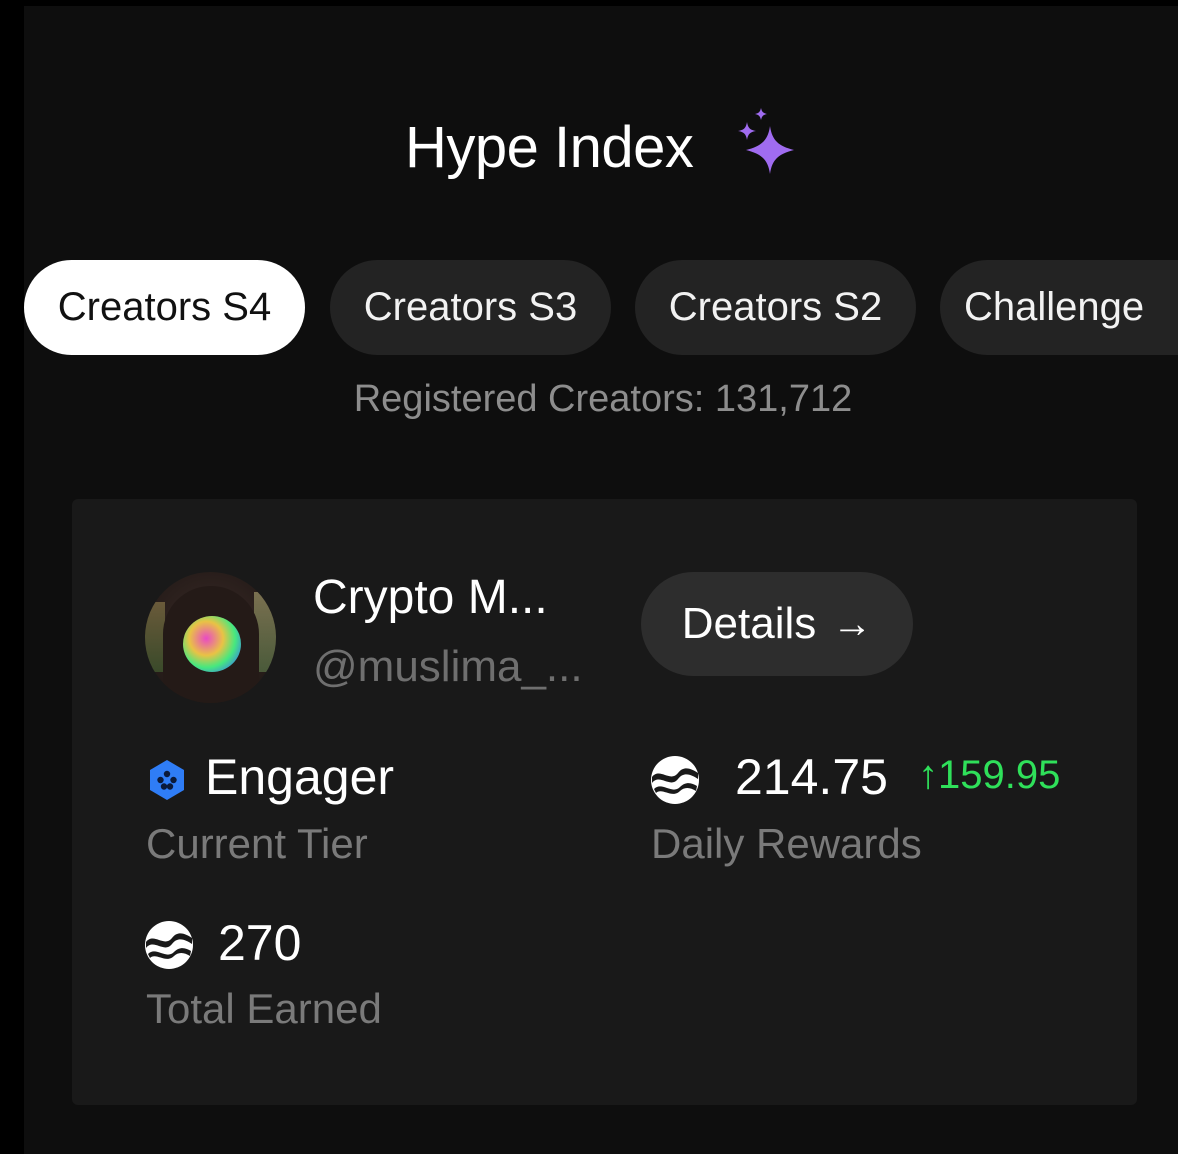 The width and height of the screenshot is (1178, 1154). I want to click on tab-challenge: Challenge, so click(1059, 307).